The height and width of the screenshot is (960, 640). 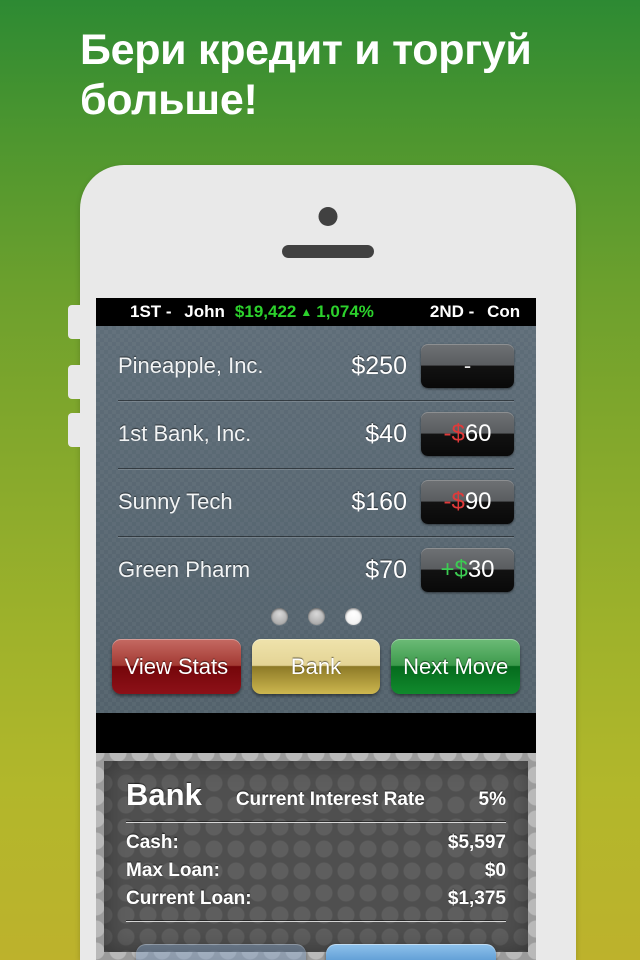 I want to click on second-place-name: Con, so click(x=504, y=311).